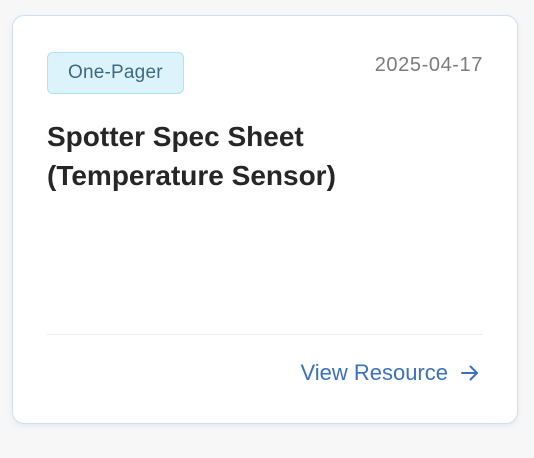  I want to click on view-resource-label: View Resource, so click(374, 372).